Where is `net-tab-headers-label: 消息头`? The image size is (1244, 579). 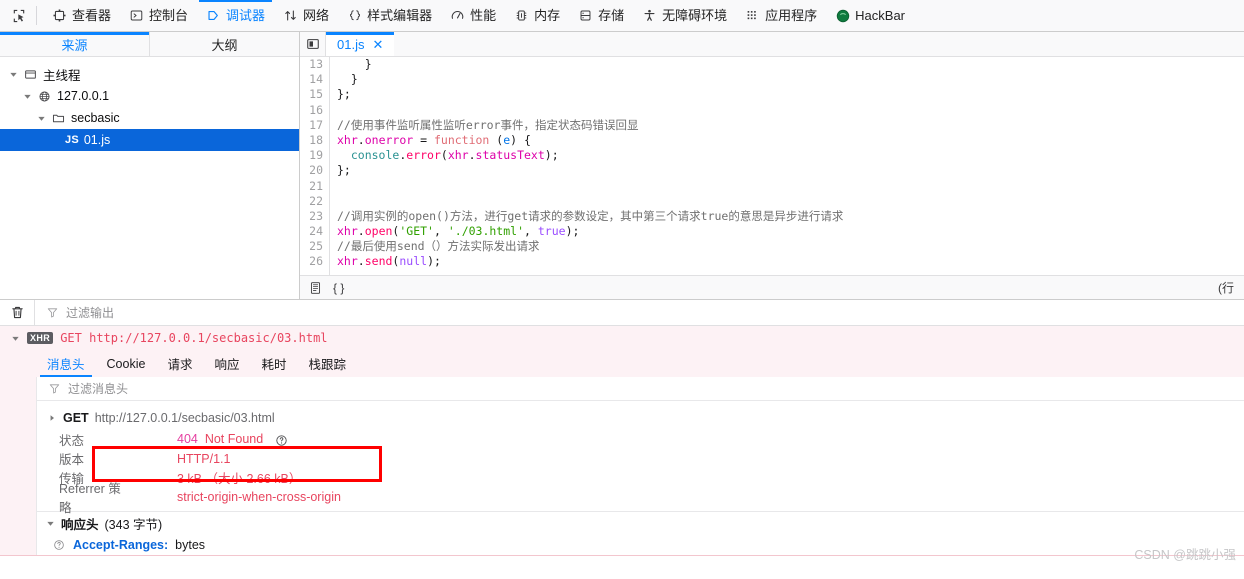
net-tab-headers-label: 消息头 is located at coordinates (66, 365).